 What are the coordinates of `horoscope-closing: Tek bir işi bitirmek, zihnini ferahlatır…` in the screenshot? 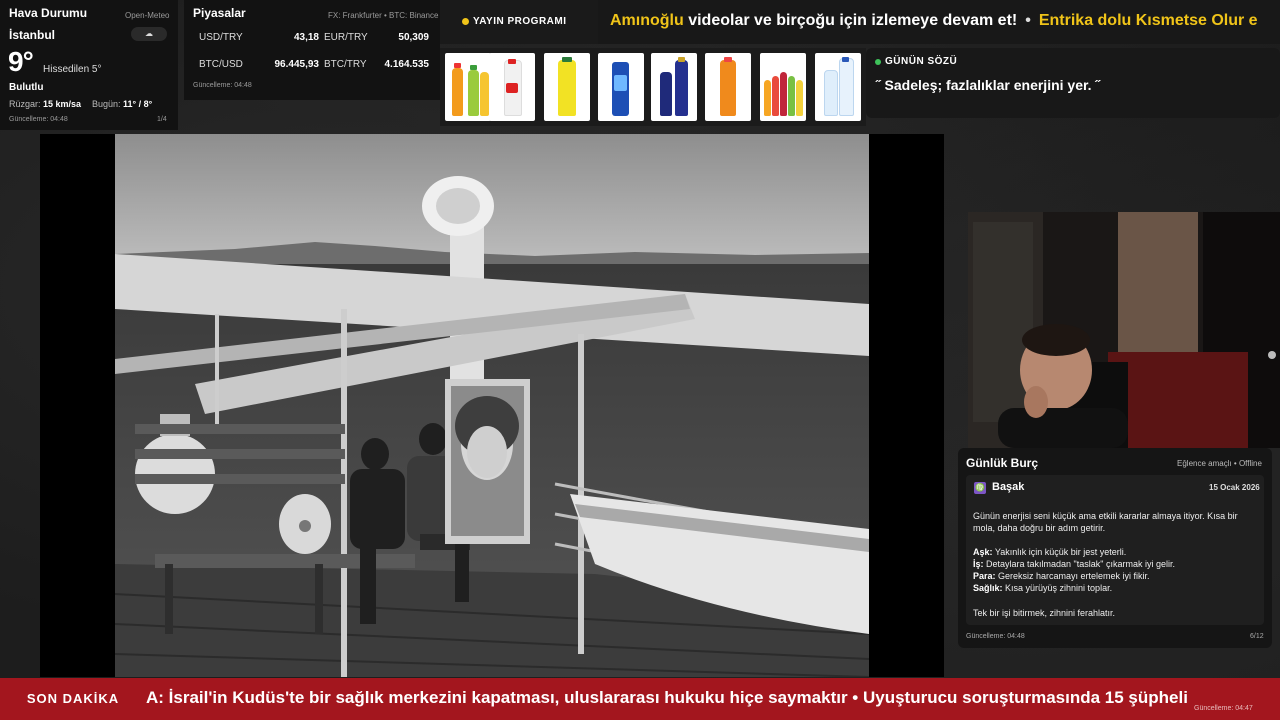 It's located at (1044, 613).